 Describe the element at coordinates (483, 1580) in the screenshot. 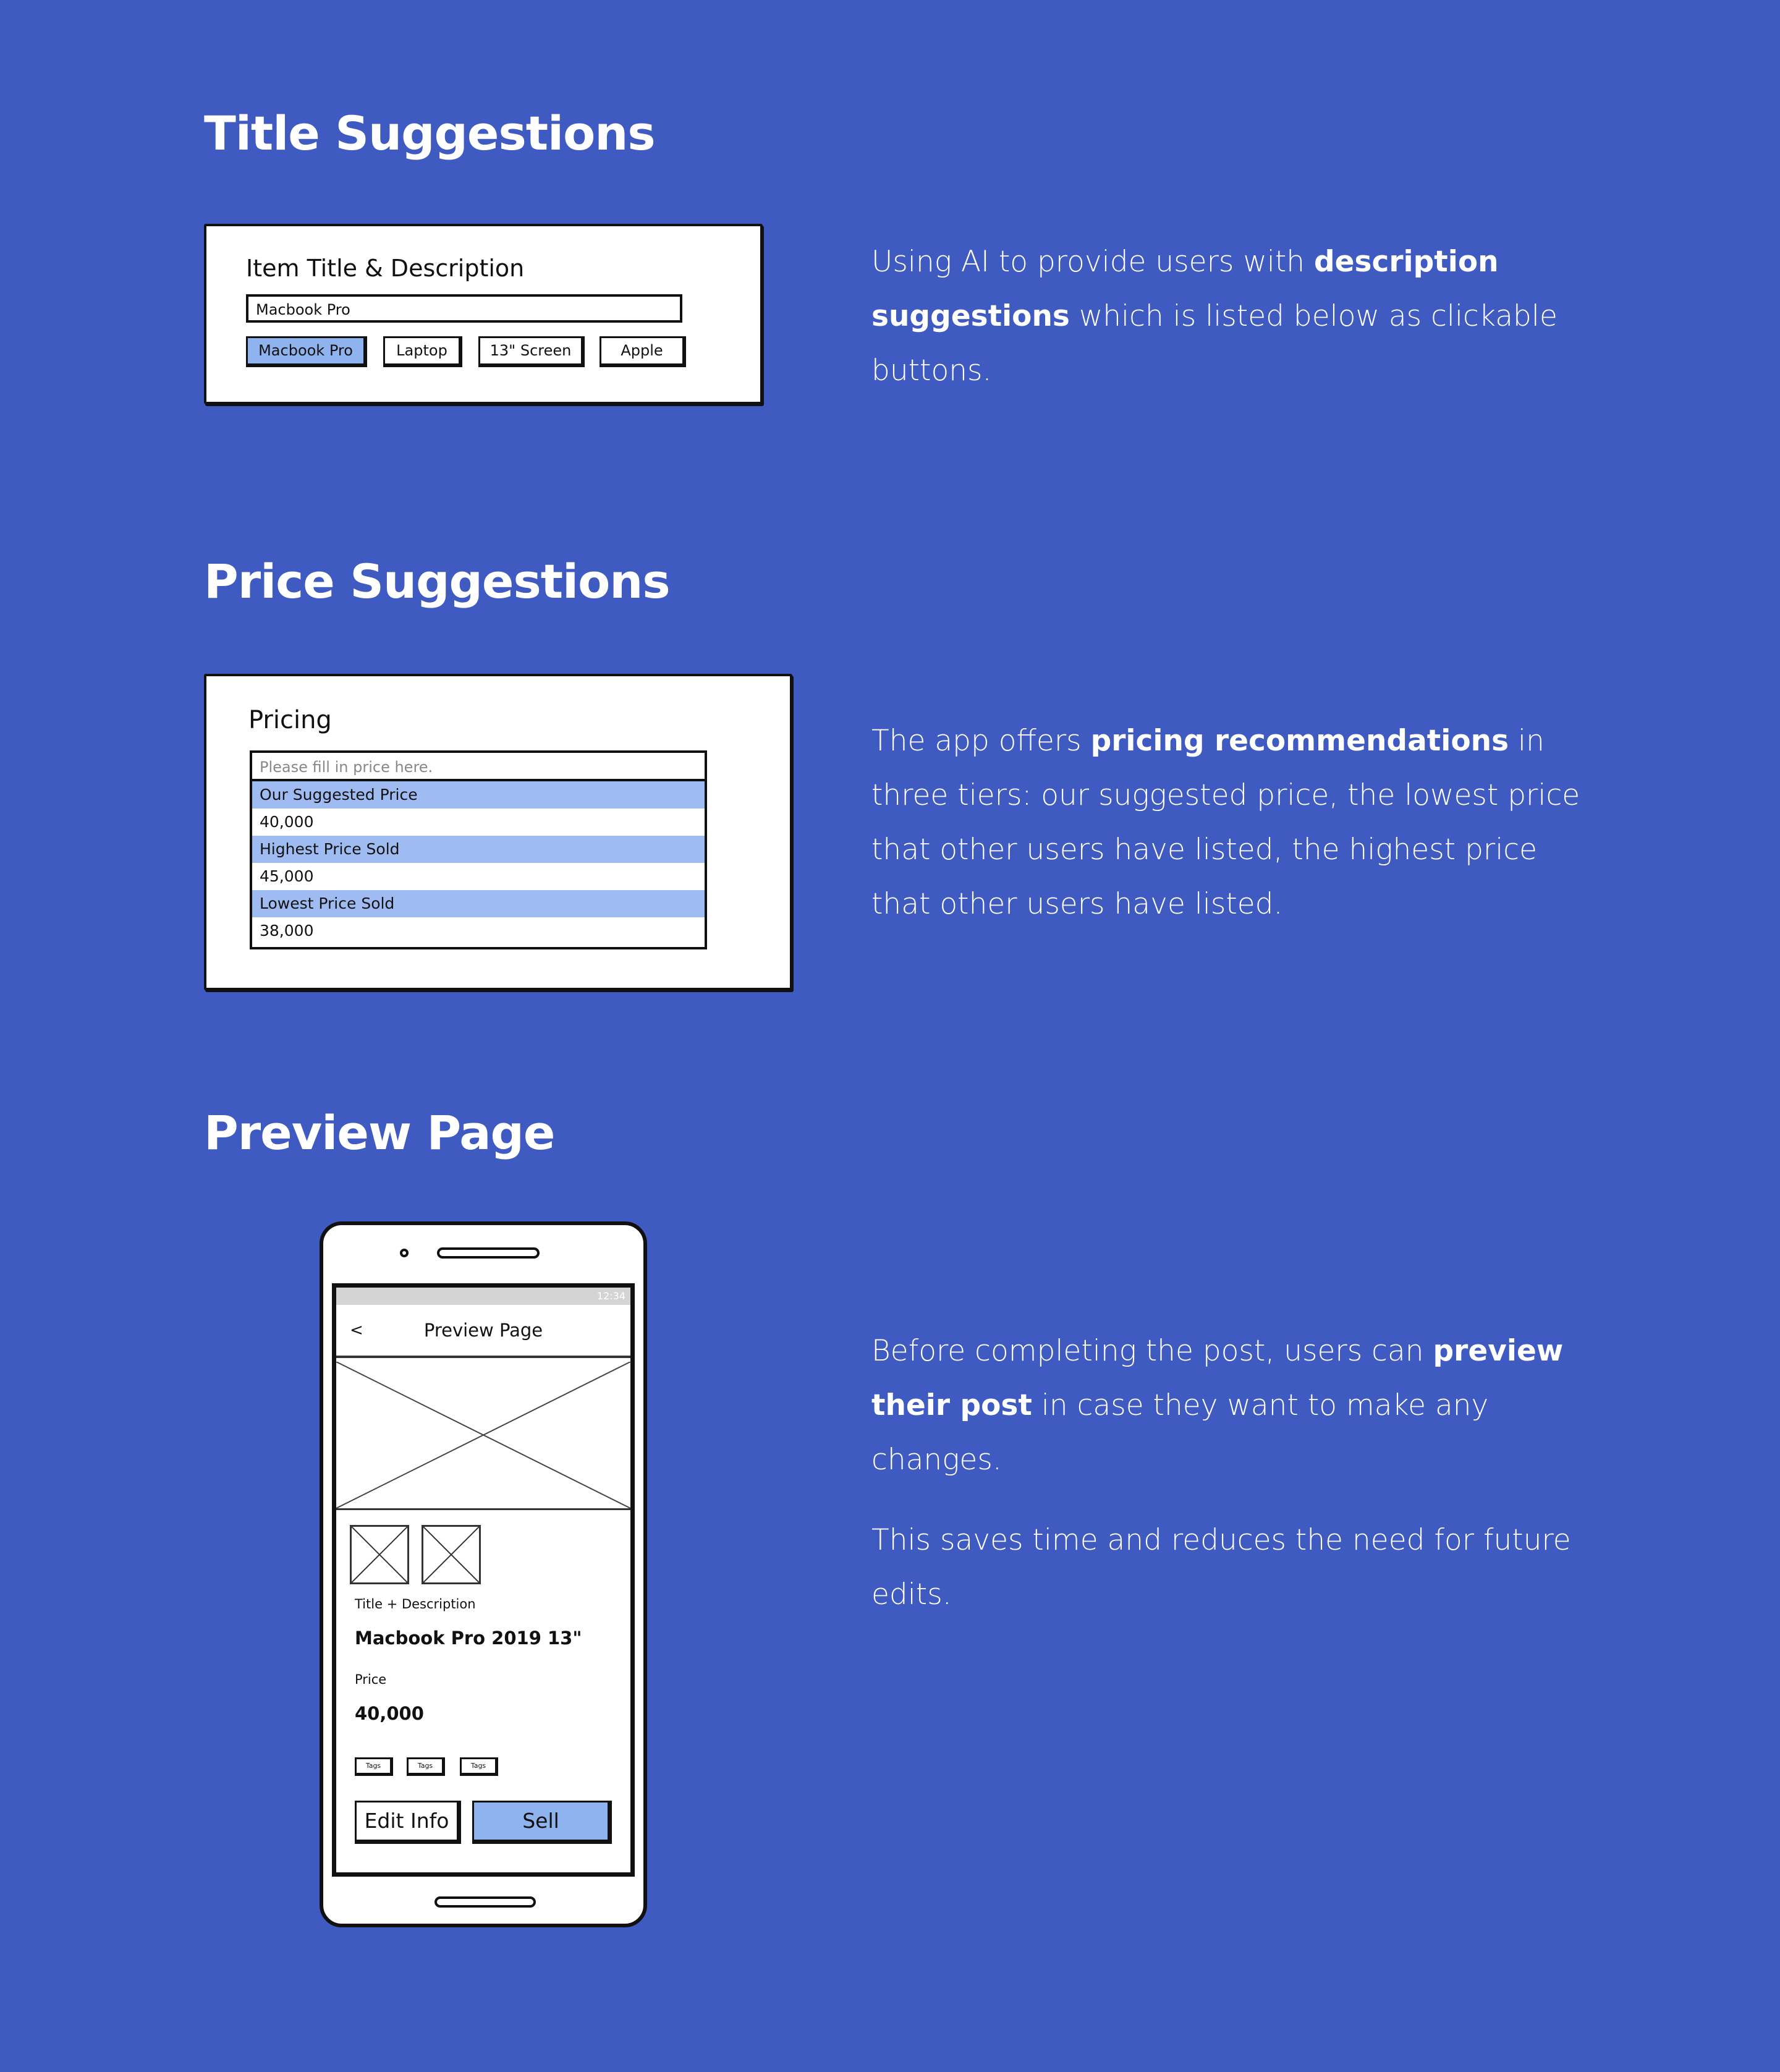

I see `phone-screen: 12:34 < Preview Page Title + Description` at that location.